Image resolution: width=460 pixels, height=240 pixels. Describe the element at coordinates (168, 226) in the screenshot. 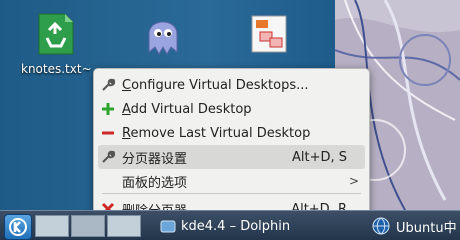

I see `dolphin-icon` at that location.